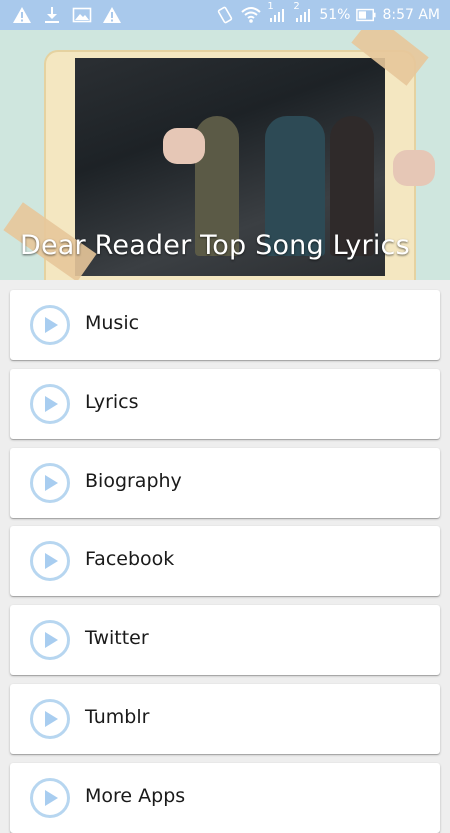 The height and width of the screenshot is (833, 450). I want to click on menu-item-biography: Biography, so click(225, 483).